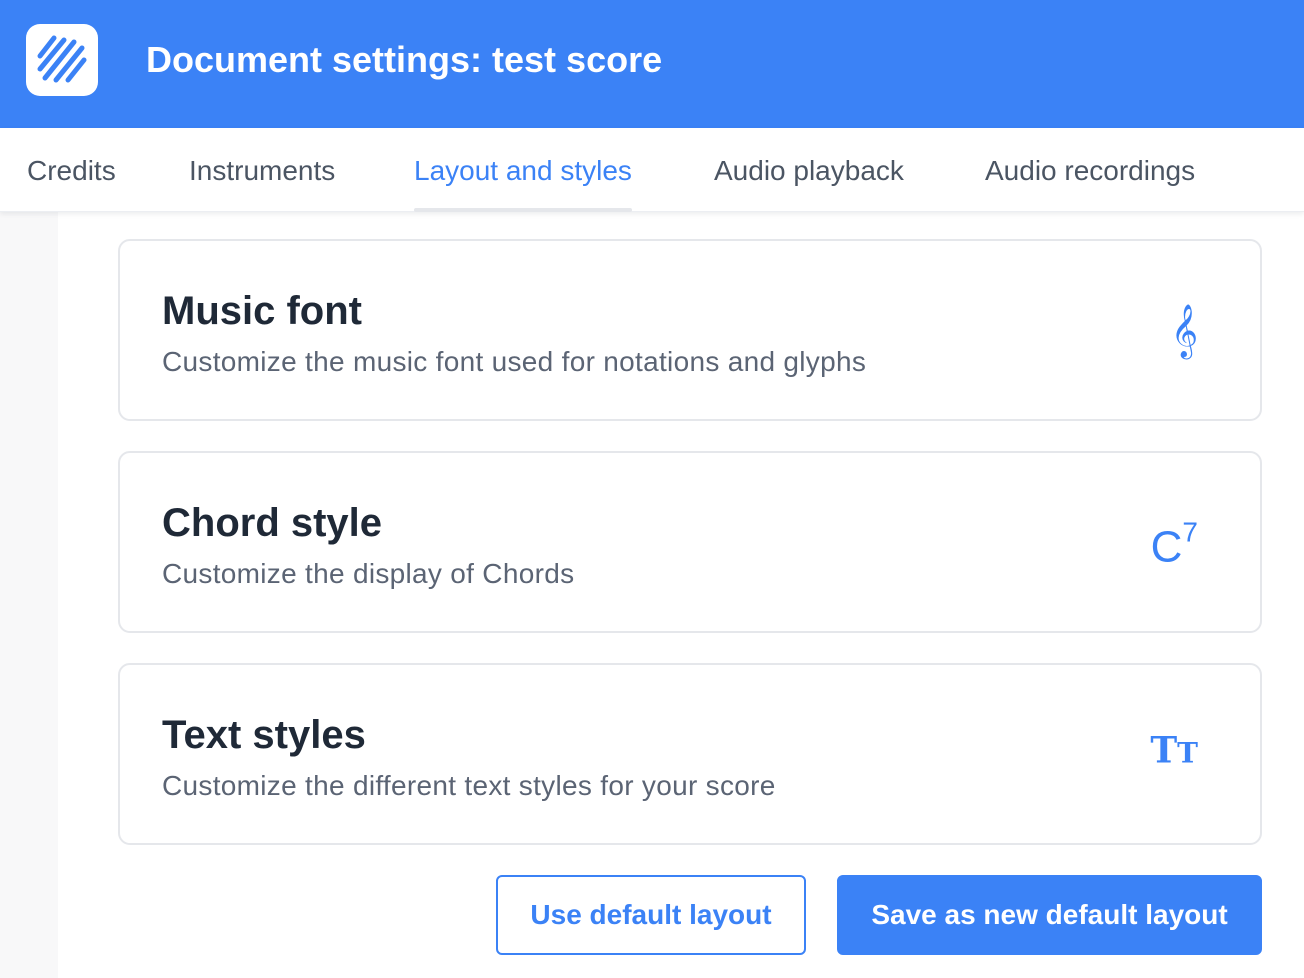 The height and width of the screenshot is (978, 1304). Describe the element at coordinates (404, 59) in the screenshot. I see `page-title: Document settings: test score` at that location.